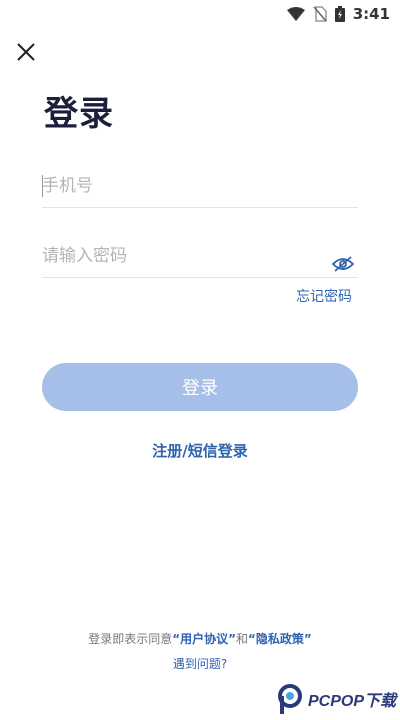 Image resolution: width=400 pixels, height=720 pixels. I want to click on agreement-text: 登录即表示同意“用户协议”和“隐私政策”, so click(200, 638).